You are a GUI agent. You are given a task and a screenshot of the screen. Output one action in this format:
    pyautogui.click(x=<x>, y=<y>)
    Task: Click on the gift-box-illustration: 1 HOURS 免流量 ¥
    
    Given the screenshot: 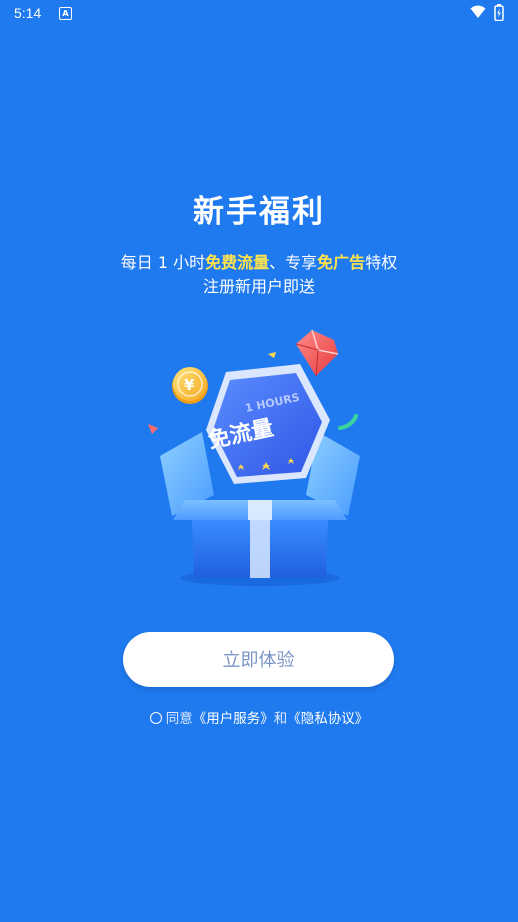 What is the action you would take?
    pyautogui.click(x=254, y=457)
    